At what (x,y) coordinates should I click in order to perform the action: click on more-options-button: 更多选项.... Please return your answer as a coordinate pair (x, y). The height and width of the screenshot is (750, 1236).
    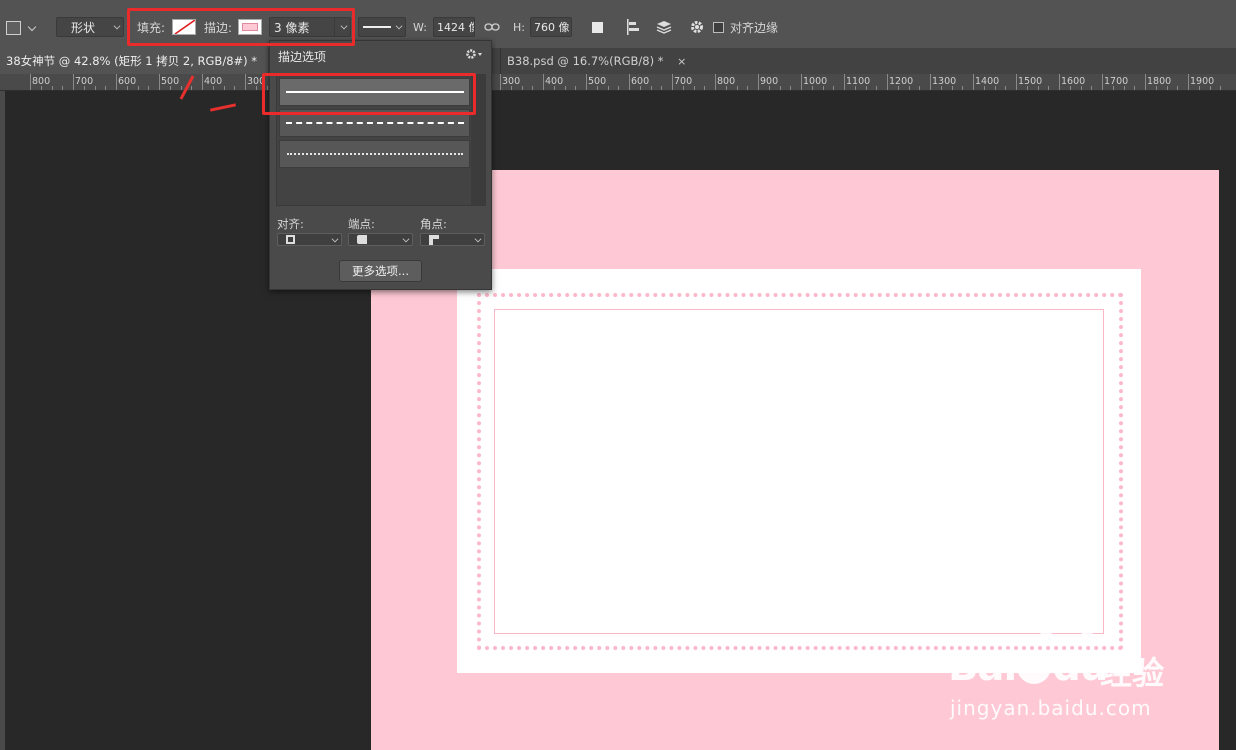
    Looking at the image, I should click on (380, 271).